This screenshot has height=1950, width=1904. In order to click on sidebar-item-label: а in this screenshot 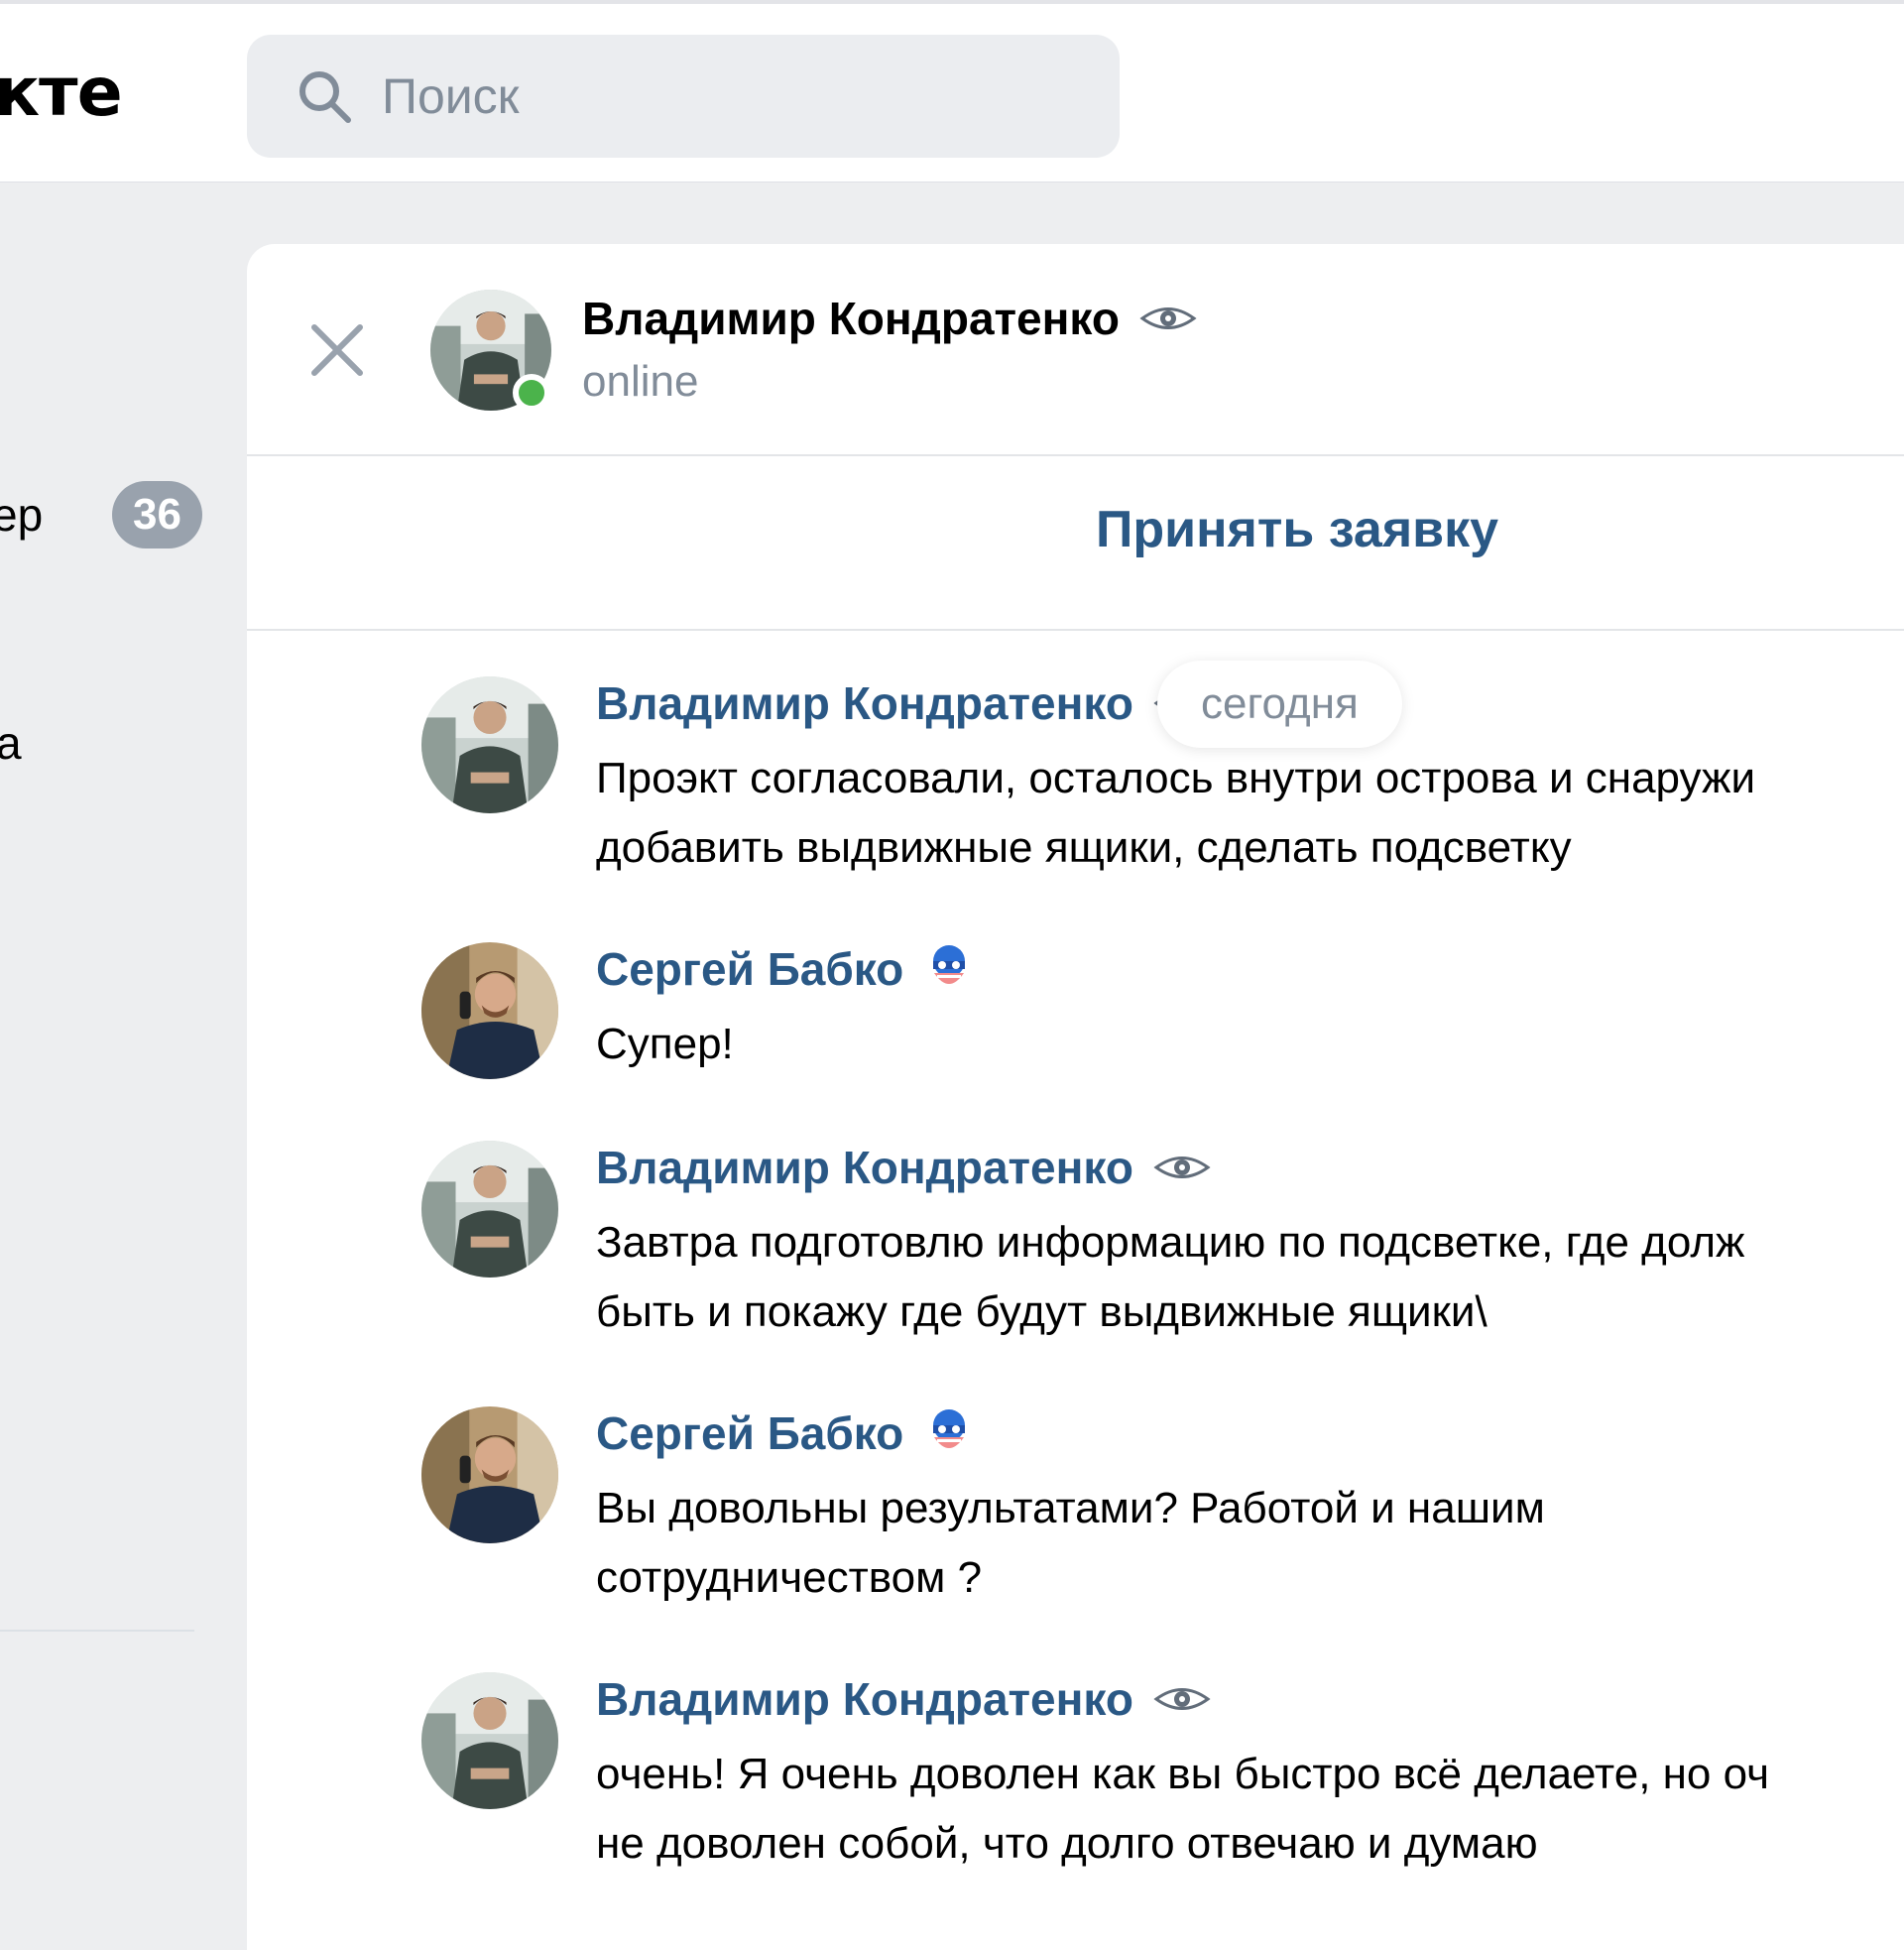, I will do `click(11, 743)`.